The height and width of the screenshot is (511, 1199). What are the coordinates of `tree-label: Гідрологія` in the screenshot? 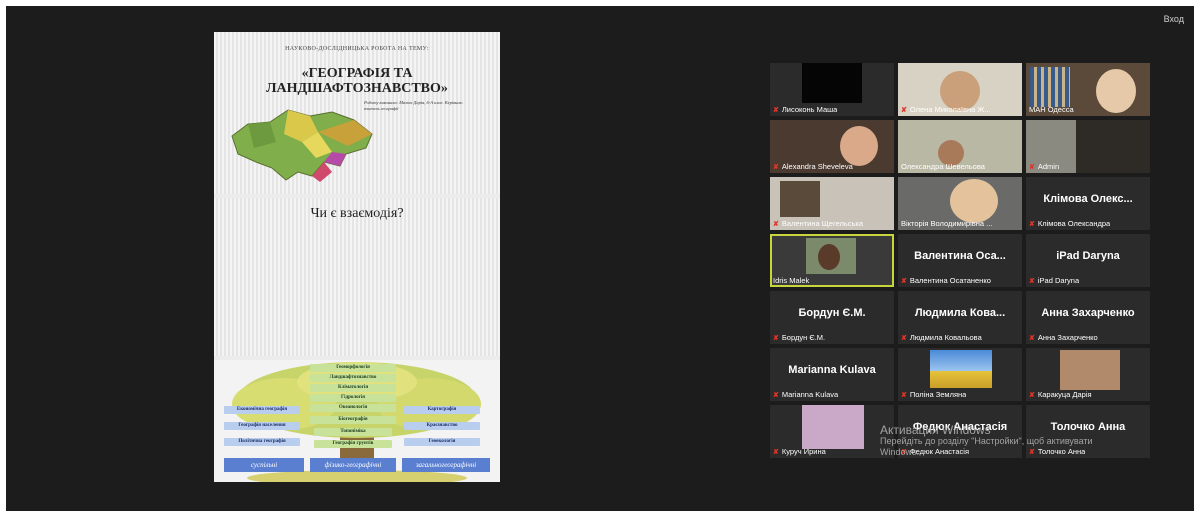 It's located at (353, 398).